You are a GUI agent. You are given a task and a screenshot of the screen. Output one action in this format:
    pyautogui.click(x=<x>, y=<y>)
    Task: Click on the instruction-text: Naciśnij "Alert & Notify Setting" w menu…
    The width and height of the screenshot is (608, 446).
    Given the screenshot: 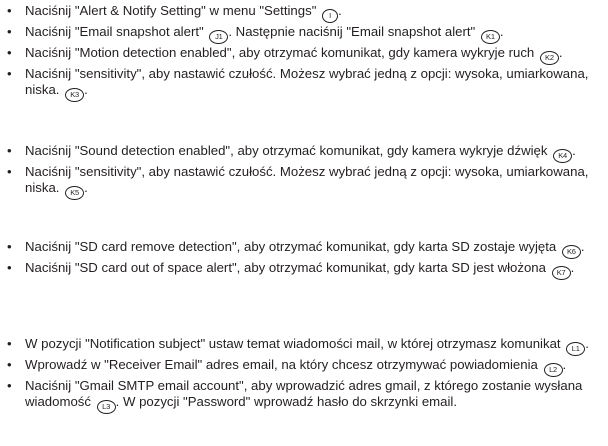 What is the action you would take?
    pyautogui.click(x=171, y=10)
    